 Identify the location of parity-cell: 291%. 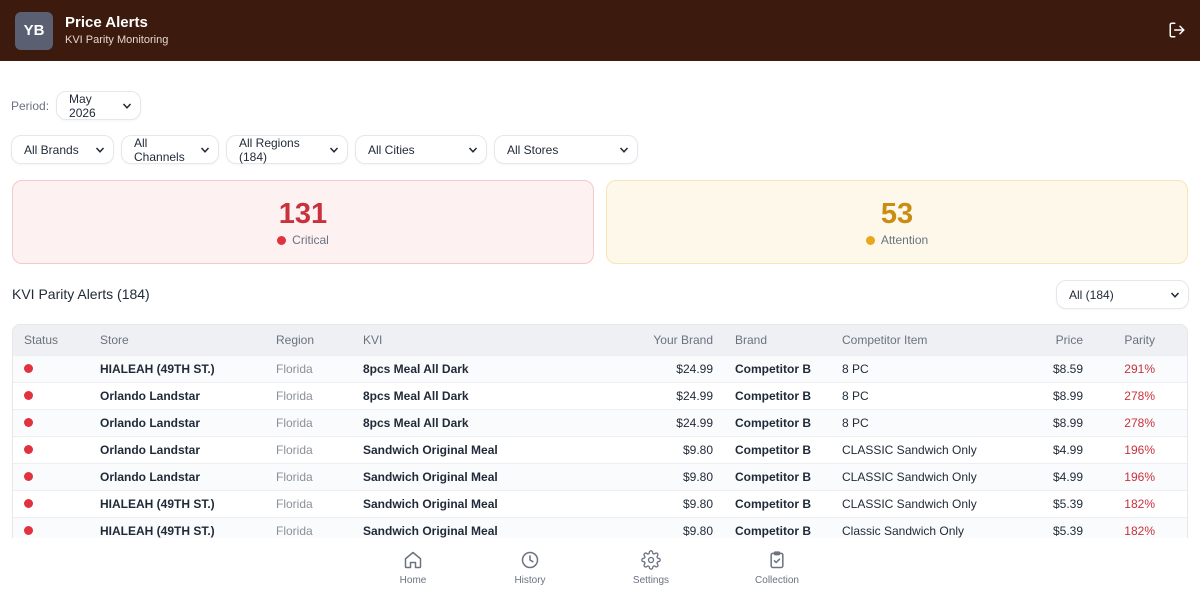
(1139, 369).